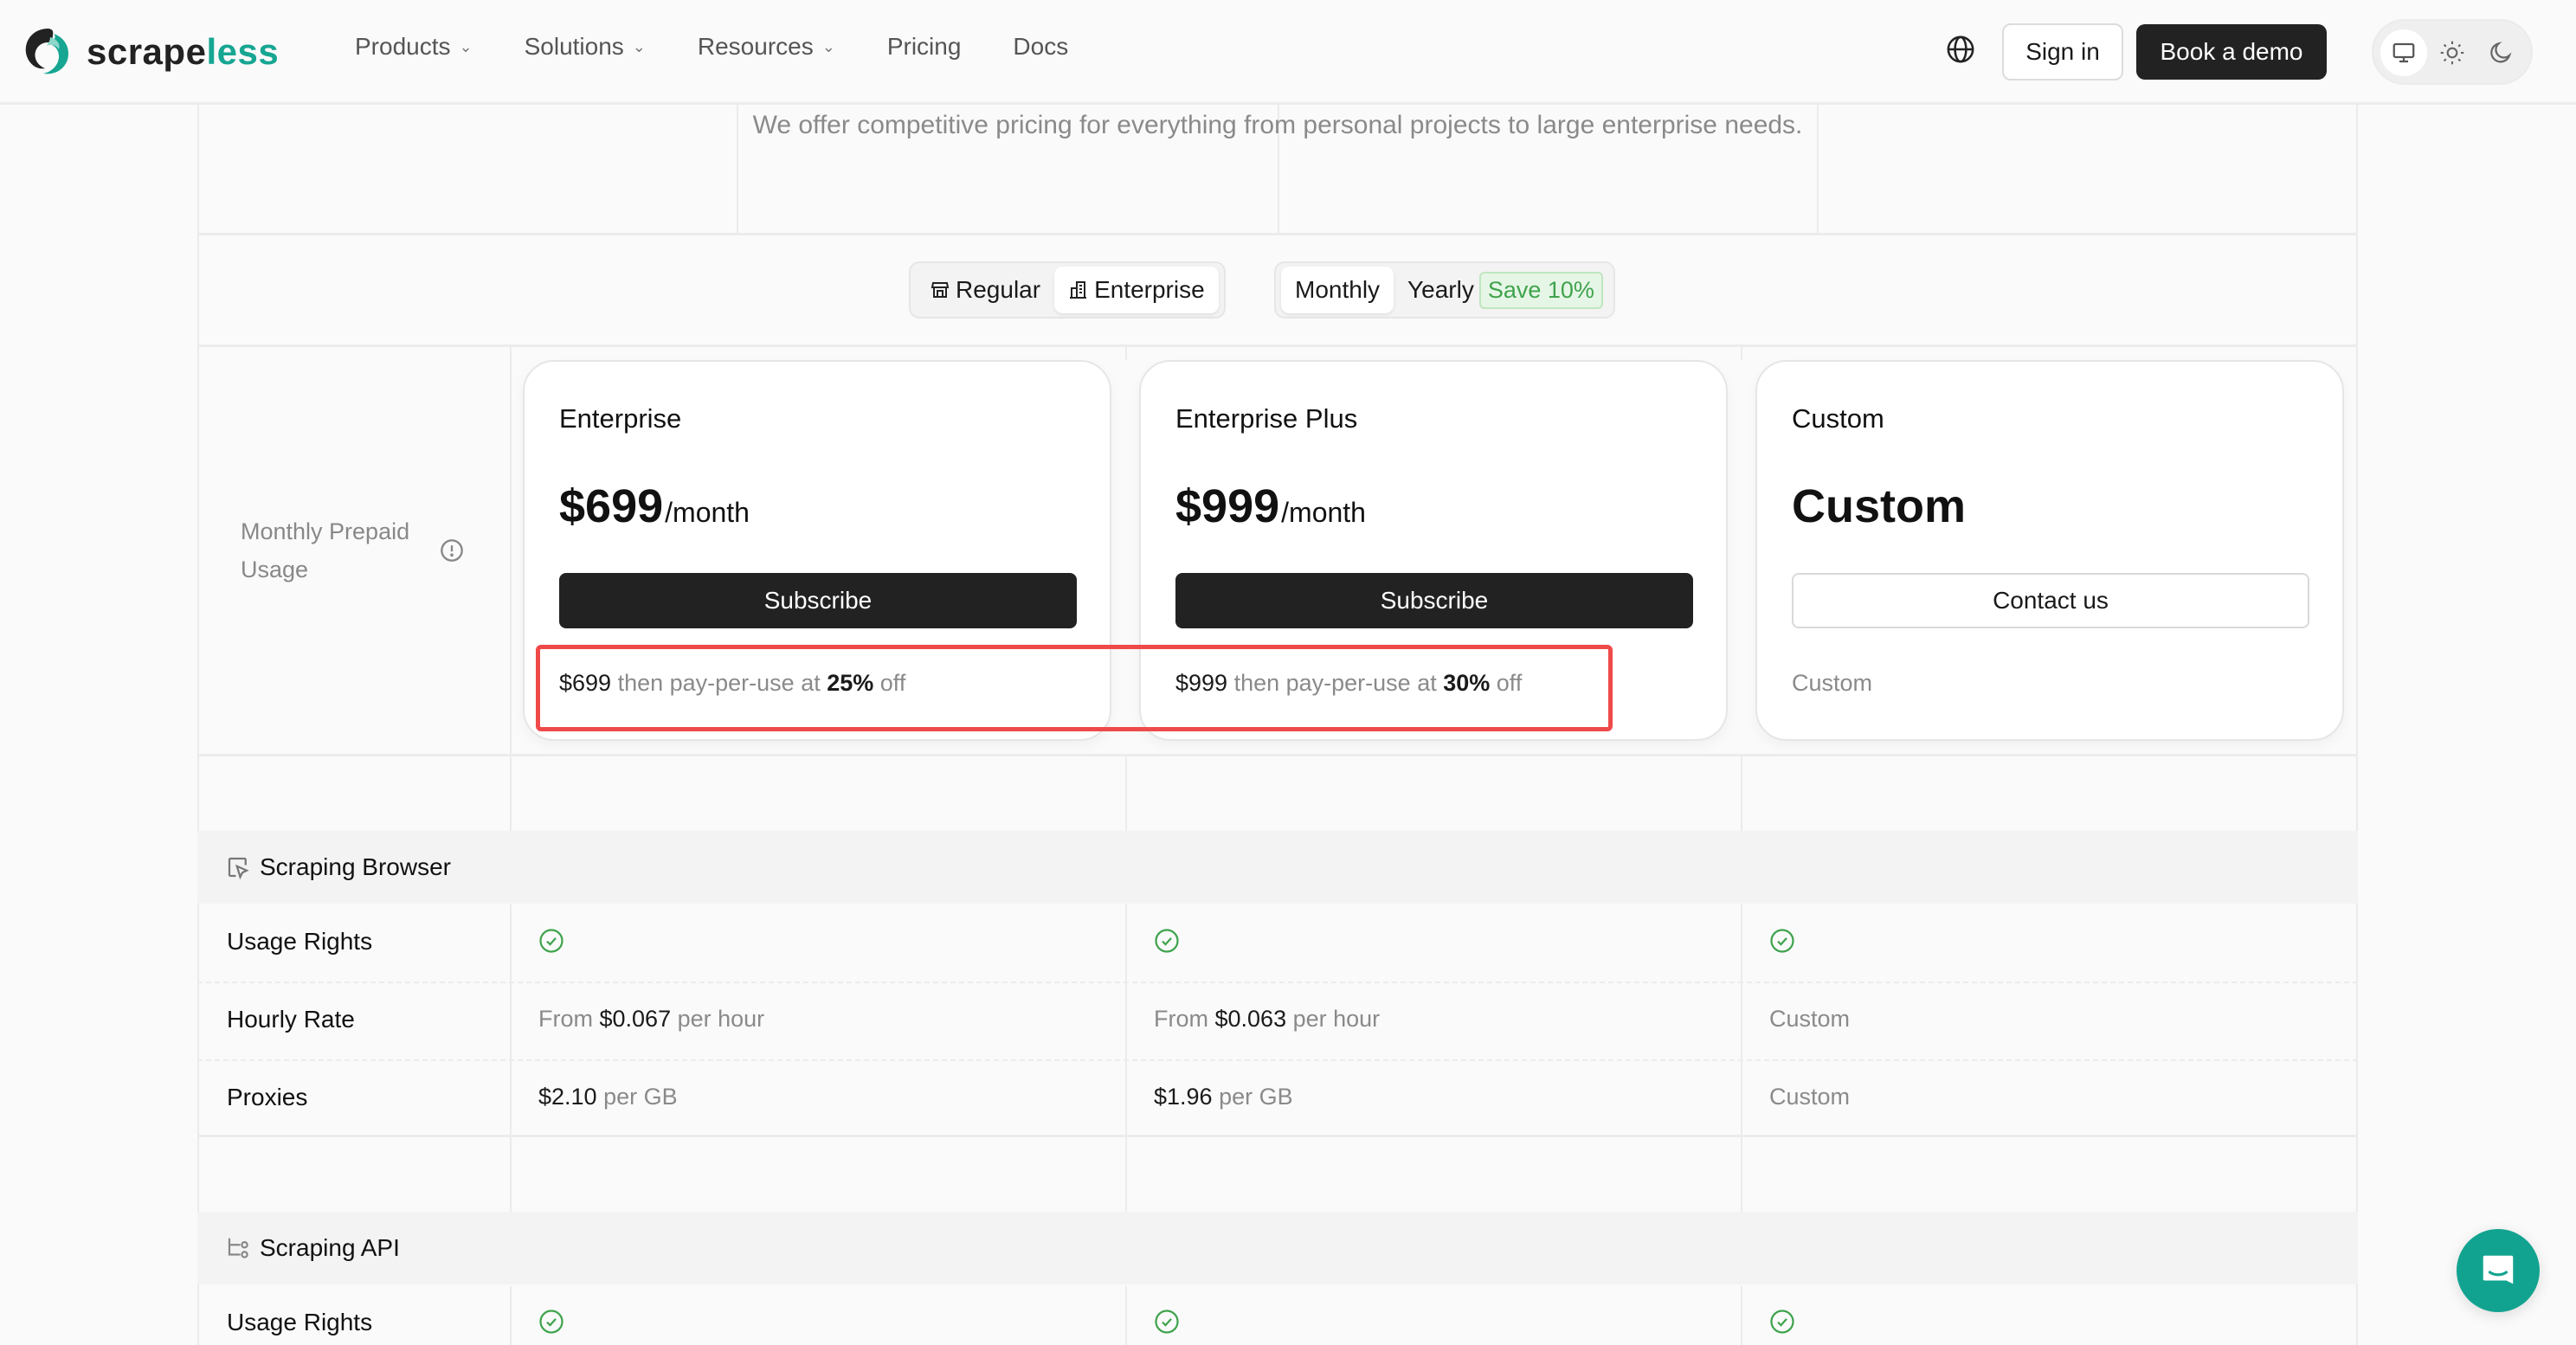 Image resolution: width=2576 pixels, height=1345 pixels. Describe the element at coordinates (924, 47) in the screenshot. I see `nav-pricing: Pricing` at that location.